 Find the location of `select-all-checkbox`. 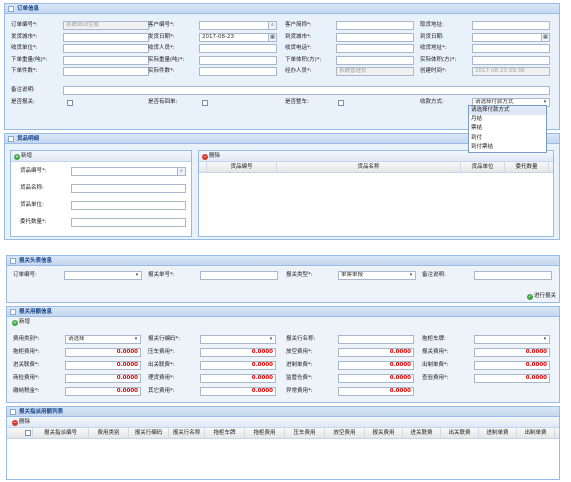

select-all-checkbox is located at coordinates (20, 433).